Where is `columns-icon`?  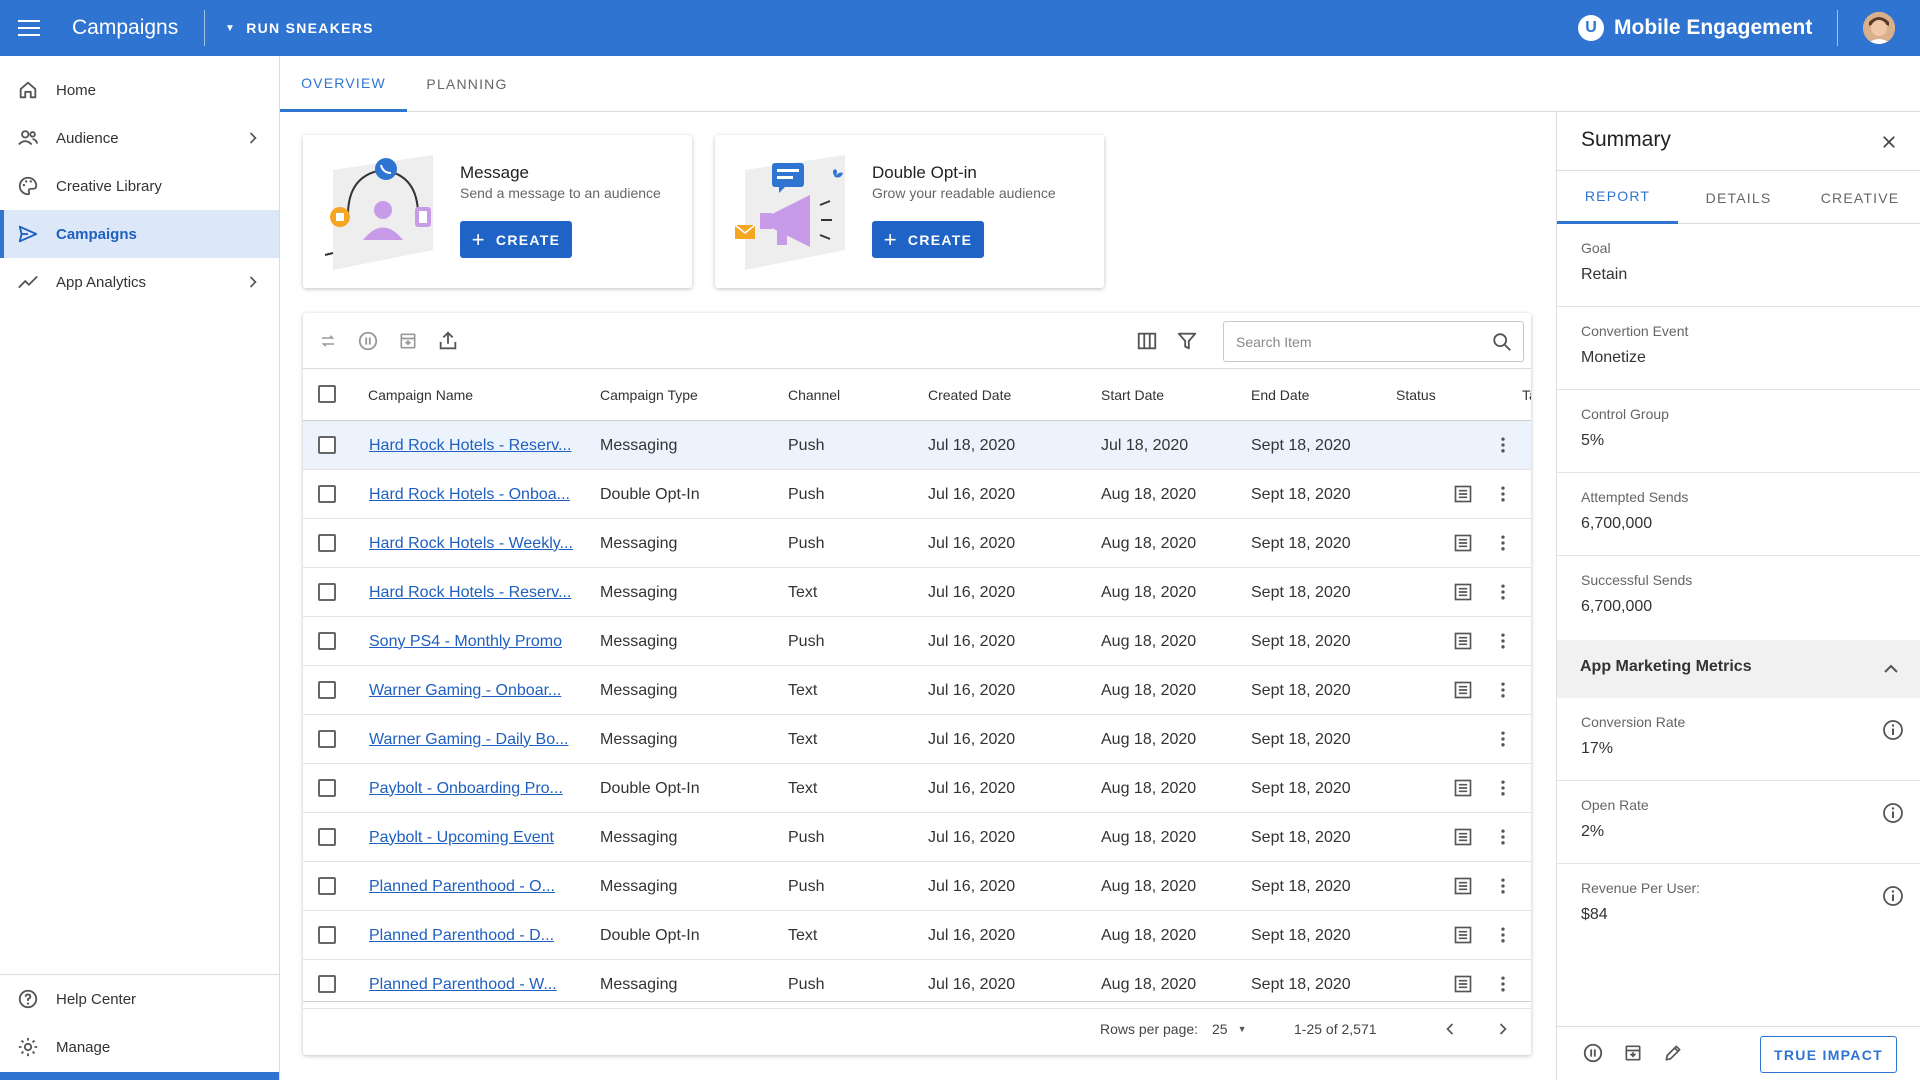 columns-icon is located at coordinates (1147, 341).